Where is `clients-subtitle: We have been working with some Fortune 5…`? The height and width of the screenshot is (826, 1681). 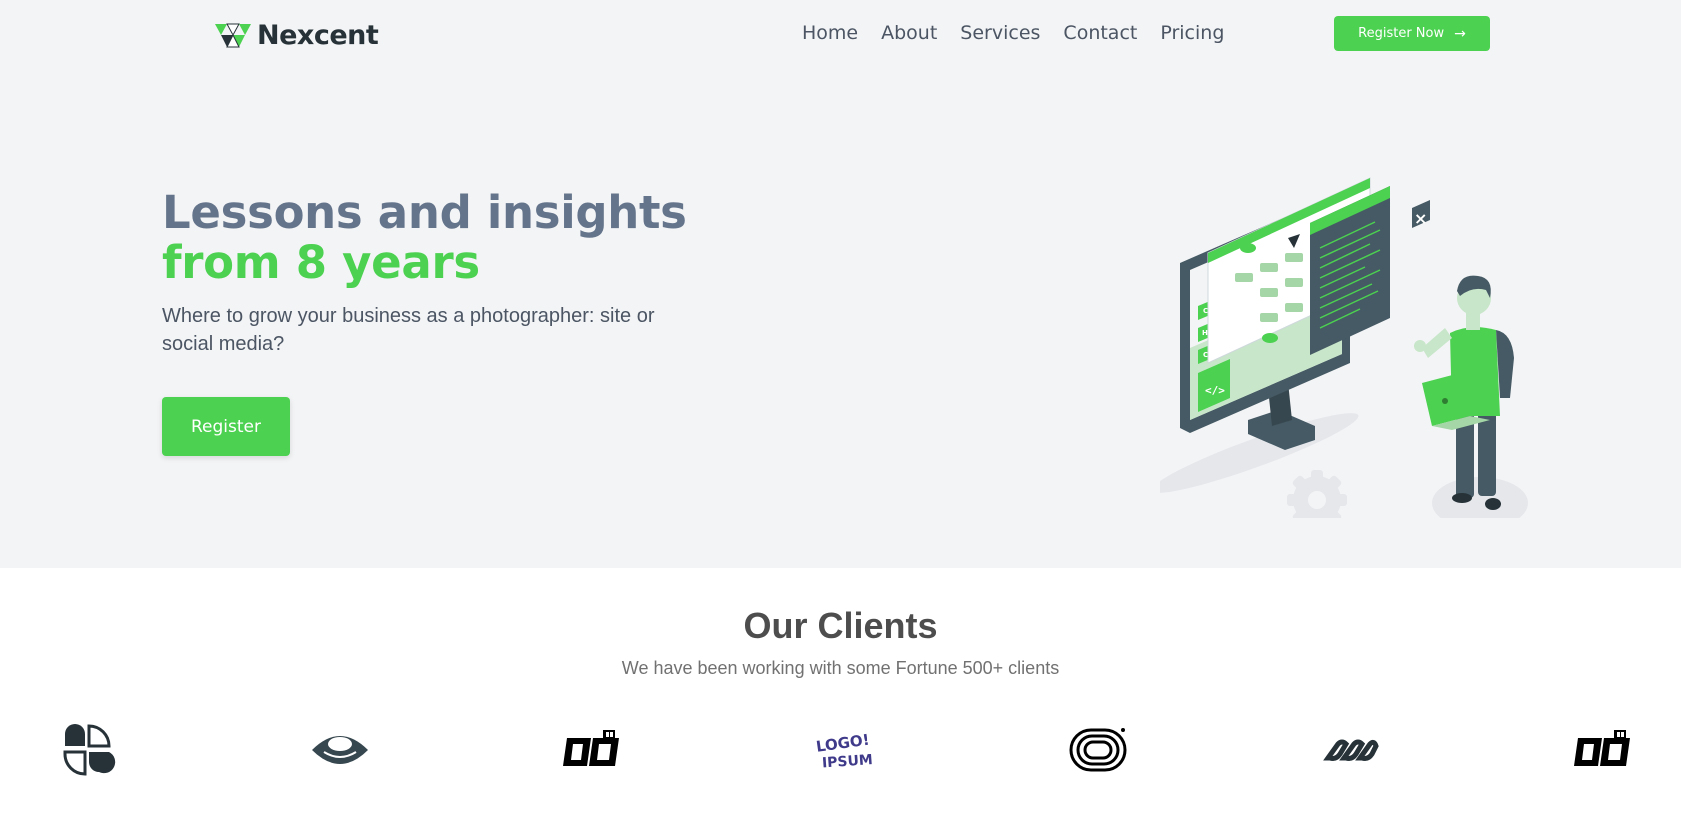
clients-subtitle: We have been working with some Fortune 5… is located at coordinates (840, 668).